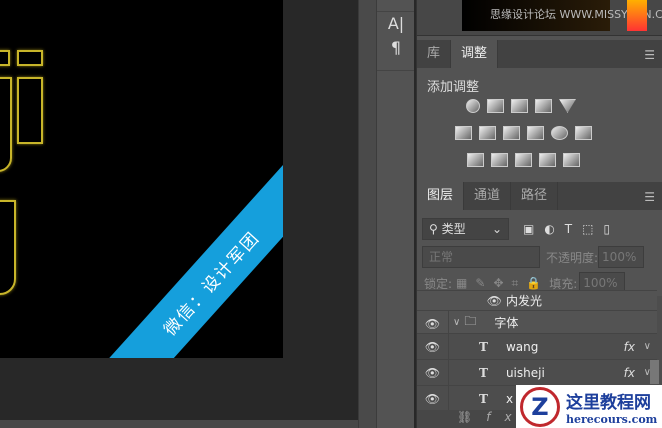  Describe the element at coordinates (535, 133) in the screenshot. I see `photo-filter-icon` at that location.